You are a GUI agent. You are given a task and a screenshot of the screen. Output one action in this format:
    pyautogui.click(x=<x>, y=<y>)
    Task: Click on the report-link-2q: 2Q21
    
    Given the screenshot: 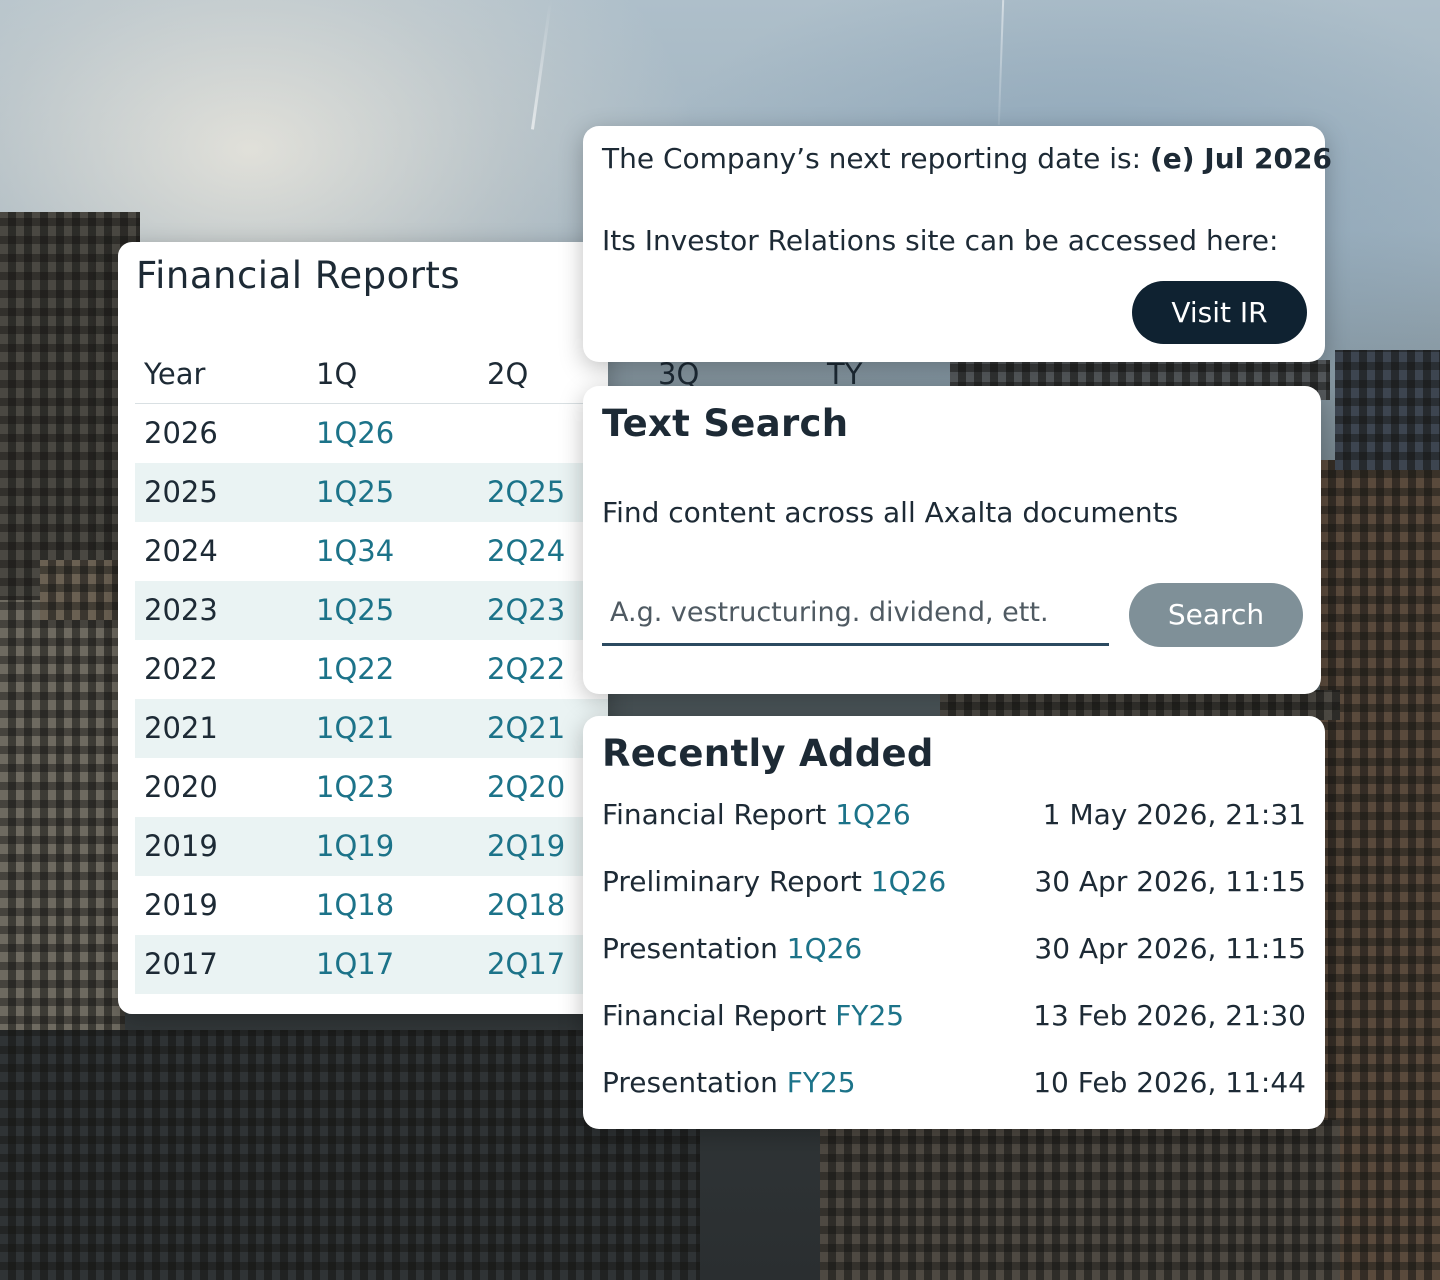 What is the action you would take?
    pyautogui.click(x=526, y=728)
    